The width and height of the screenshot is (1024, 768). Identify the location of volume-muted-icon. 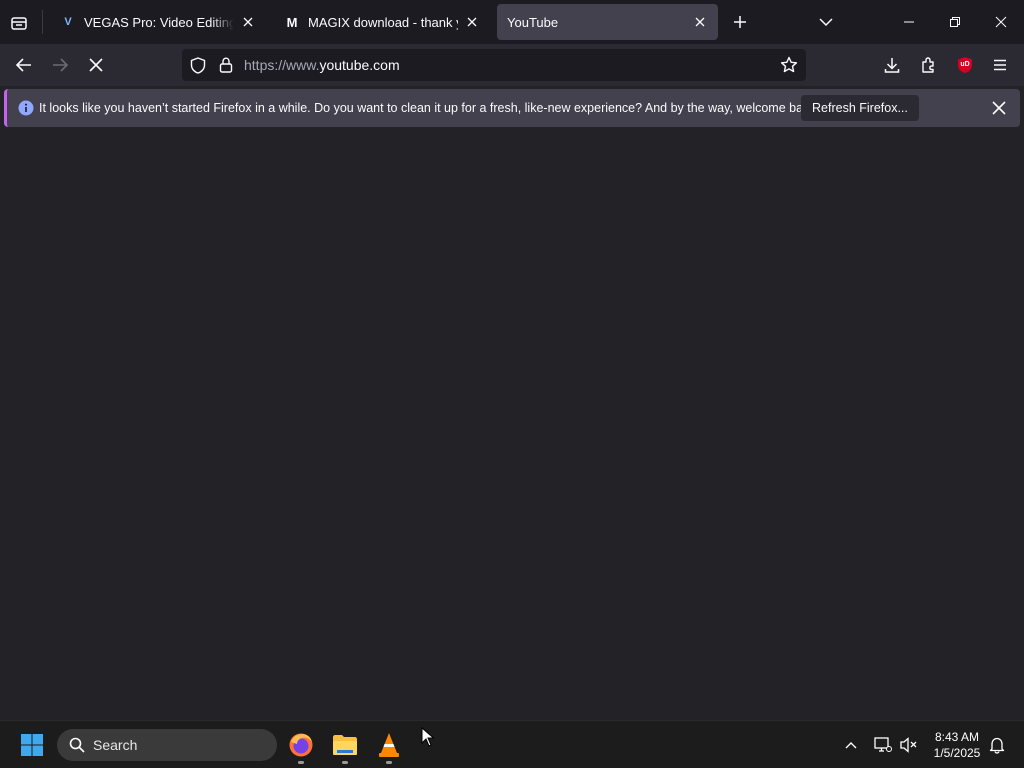
(909, 745).